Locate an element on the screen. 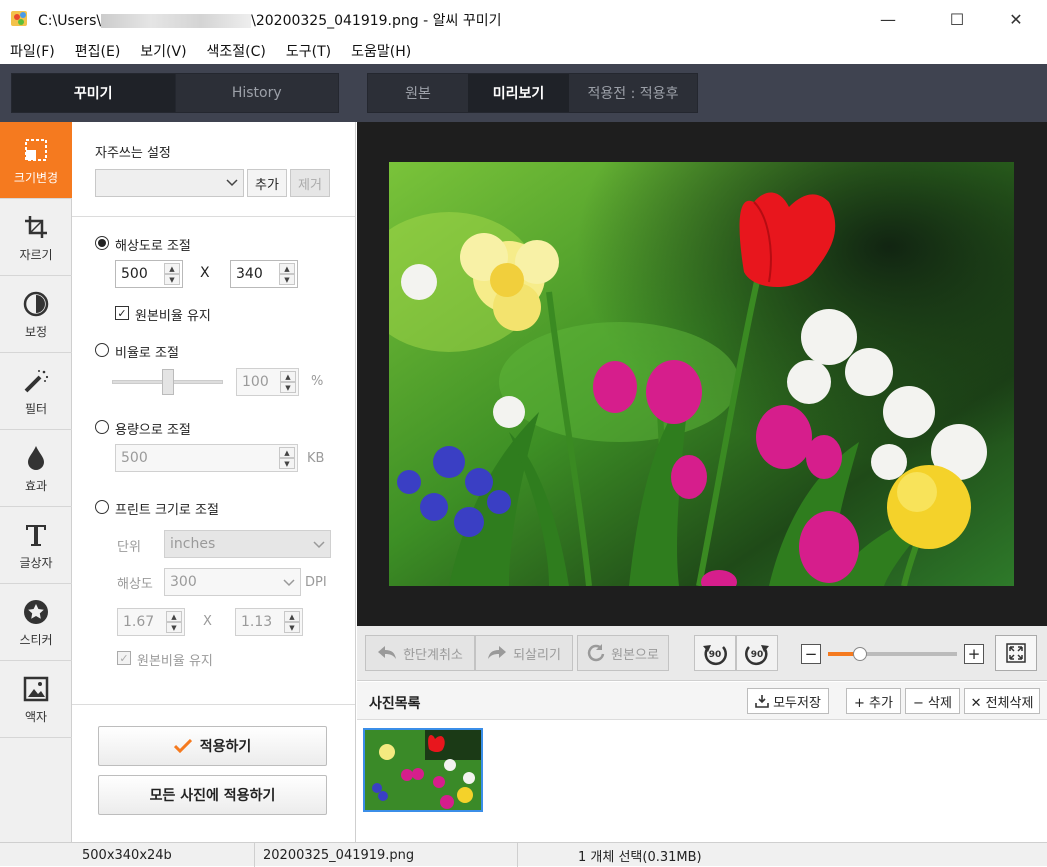 Image resolution: width=1047 pixels, height=867 pixels. close-button: ✕ is located at coordinates (1016, 19).